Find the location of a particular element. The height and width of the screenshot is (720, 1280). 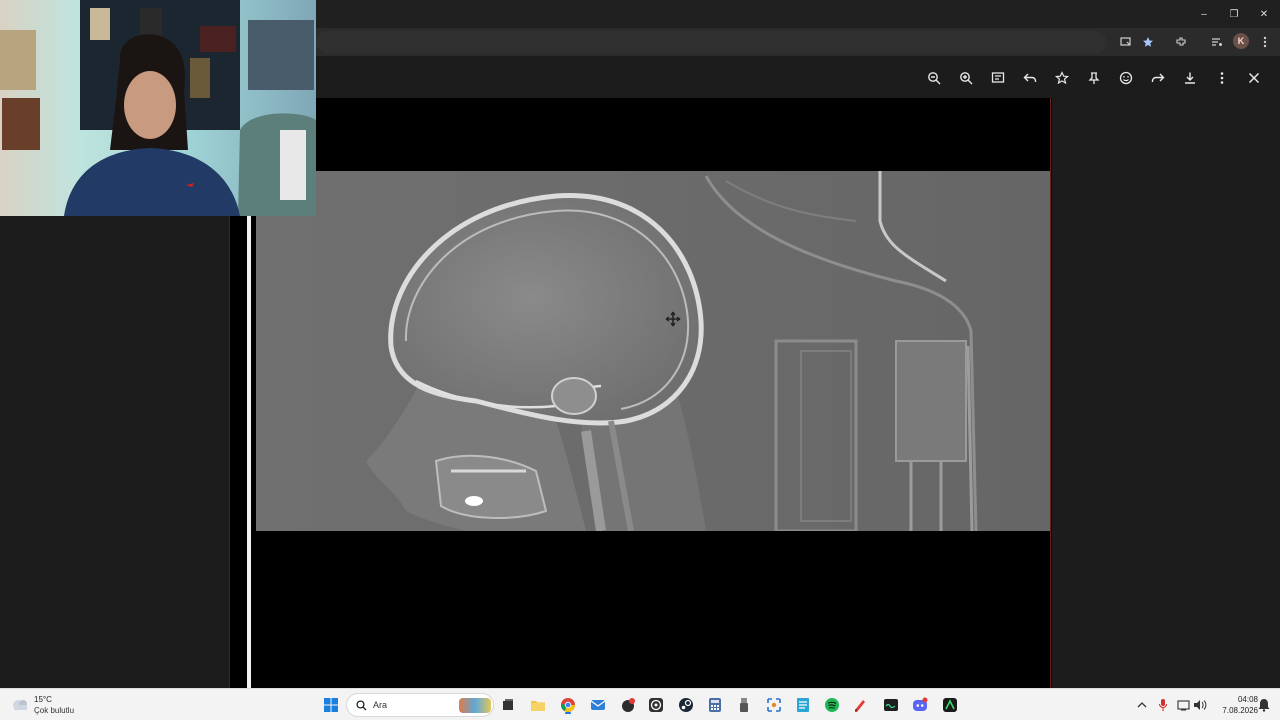

extensions-icon is located at coordinates (1181, 42).